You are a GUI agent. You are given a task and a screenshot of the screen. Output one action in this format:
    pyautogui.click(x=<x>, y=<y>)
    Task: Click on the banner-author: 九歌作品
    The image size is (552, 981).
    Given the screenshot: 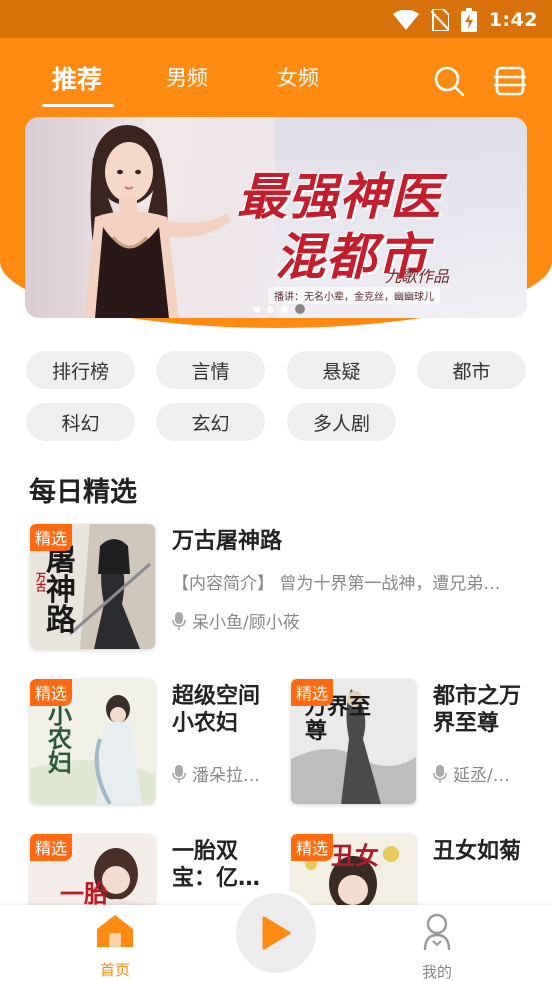 What is the action you would take?
    pyautogui.click(x=417, y=276)
    